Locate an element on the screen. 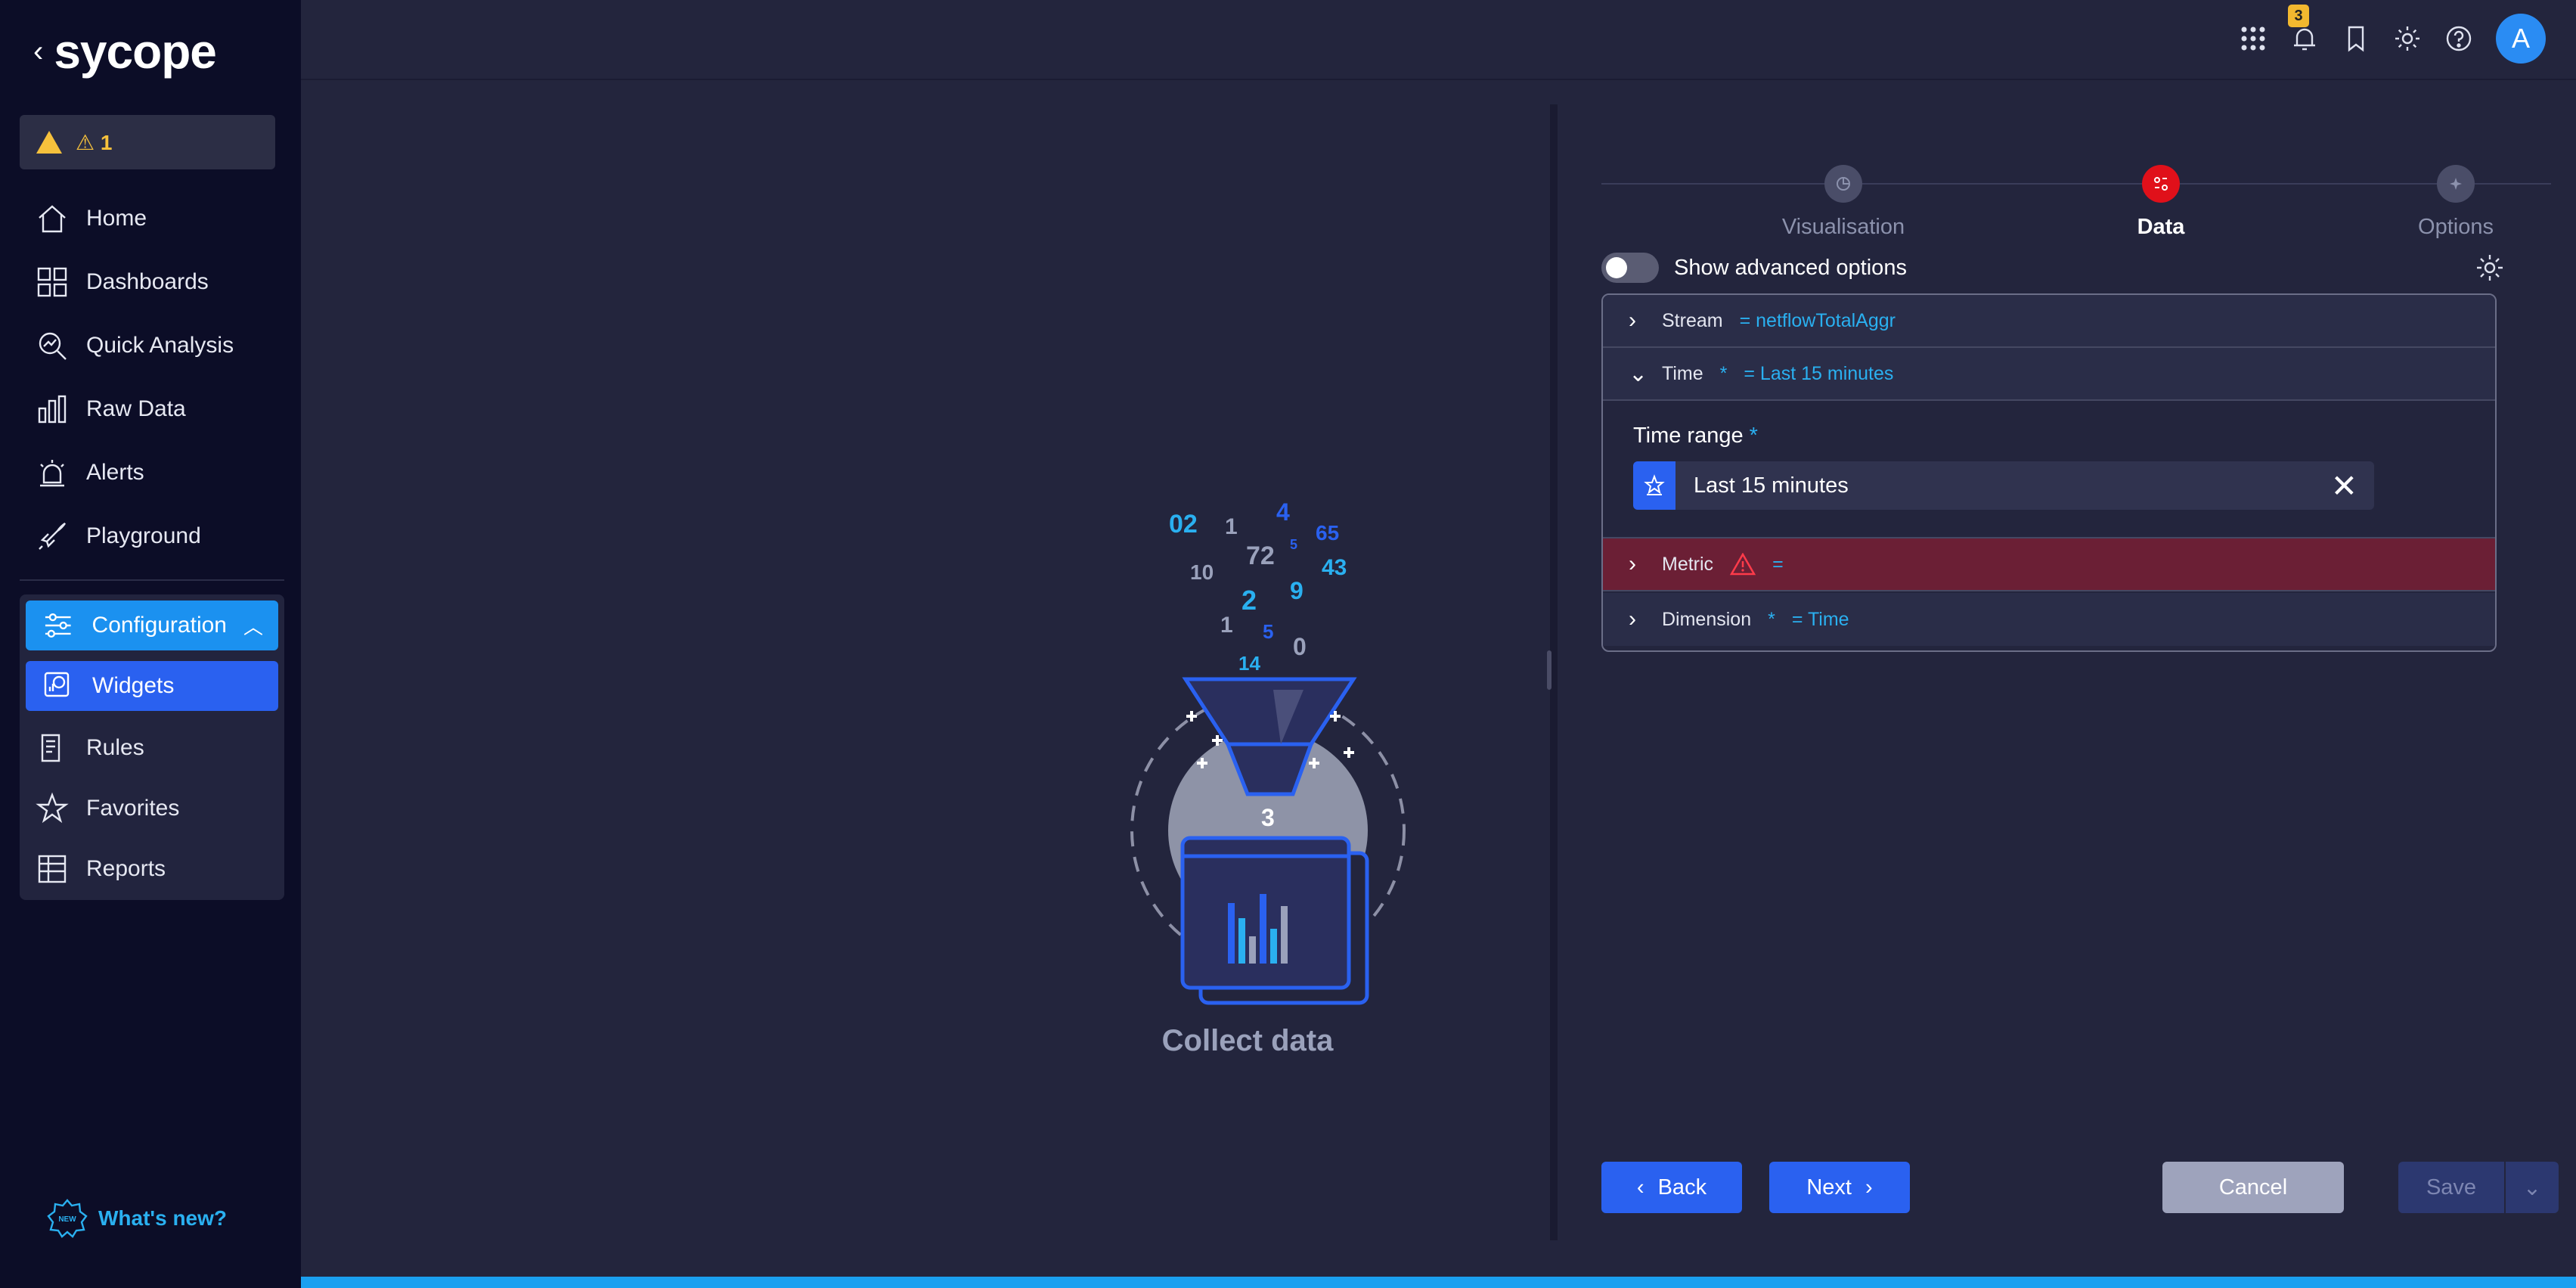  rules-icon is located at coordinates (51, 748).